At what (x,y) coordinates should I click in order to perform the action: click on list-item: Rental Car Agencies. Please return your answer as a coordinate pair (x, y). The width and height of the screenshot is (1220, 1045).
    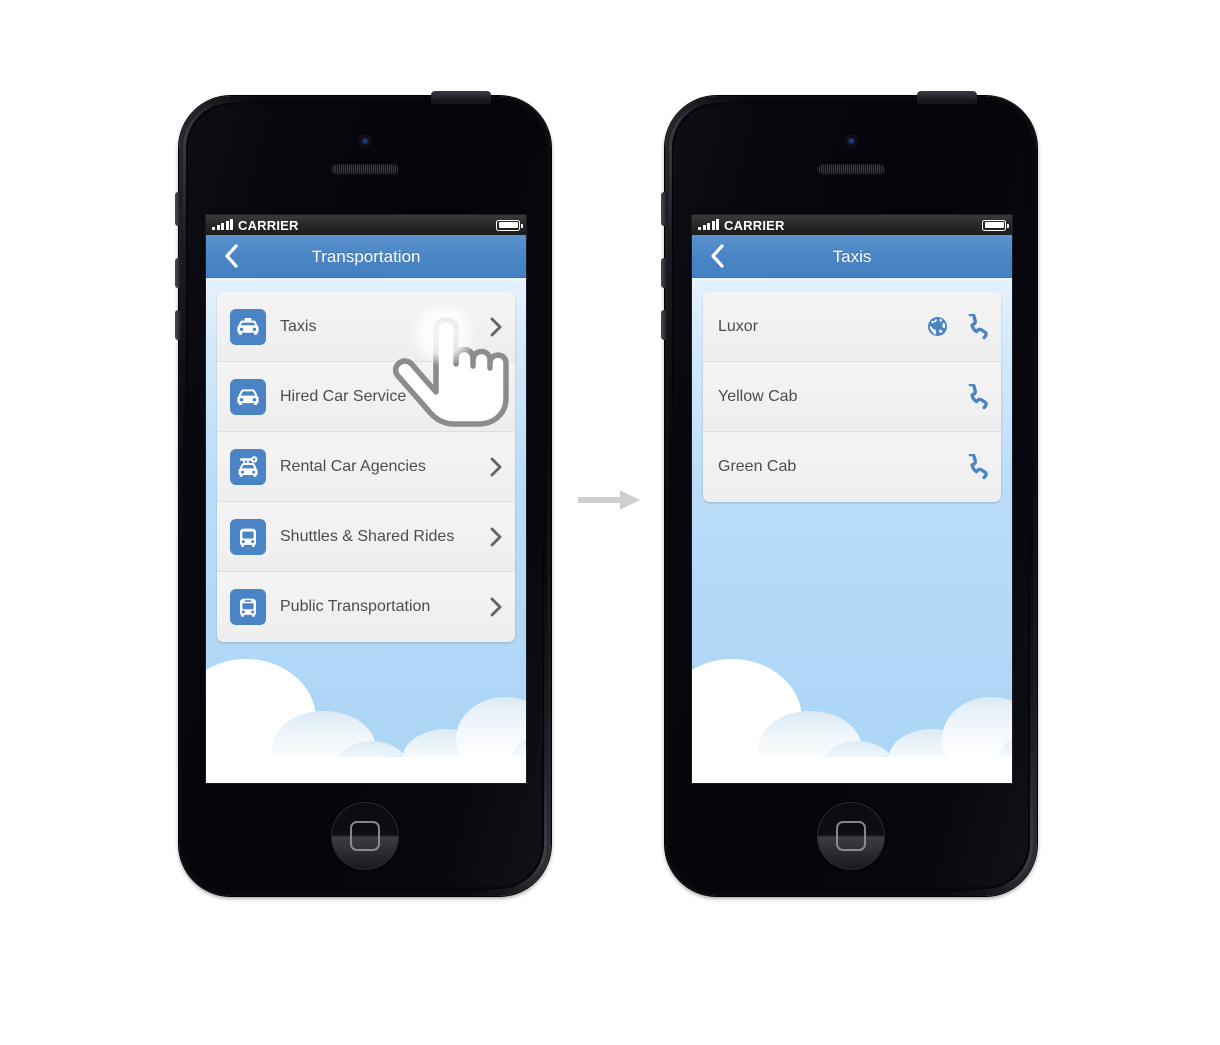
    Looking at the image, I should click on (366, 467).